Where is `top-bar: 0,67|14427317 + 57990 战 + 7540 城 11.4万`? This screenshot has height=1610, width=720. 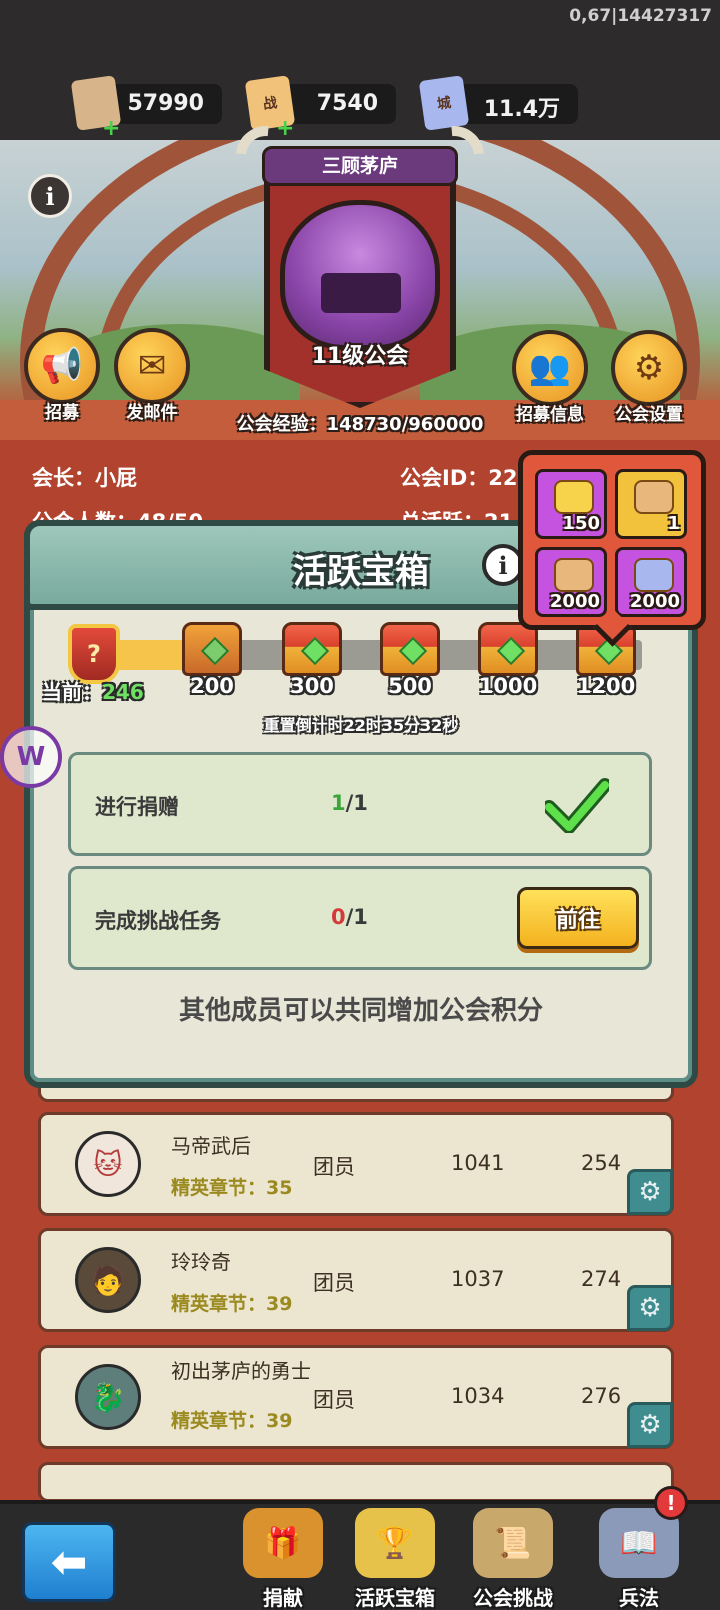
top-bar: 0,67|14427317 + 57990 战 + 7540 城 11.4万 is located at coordinates (360, 70).